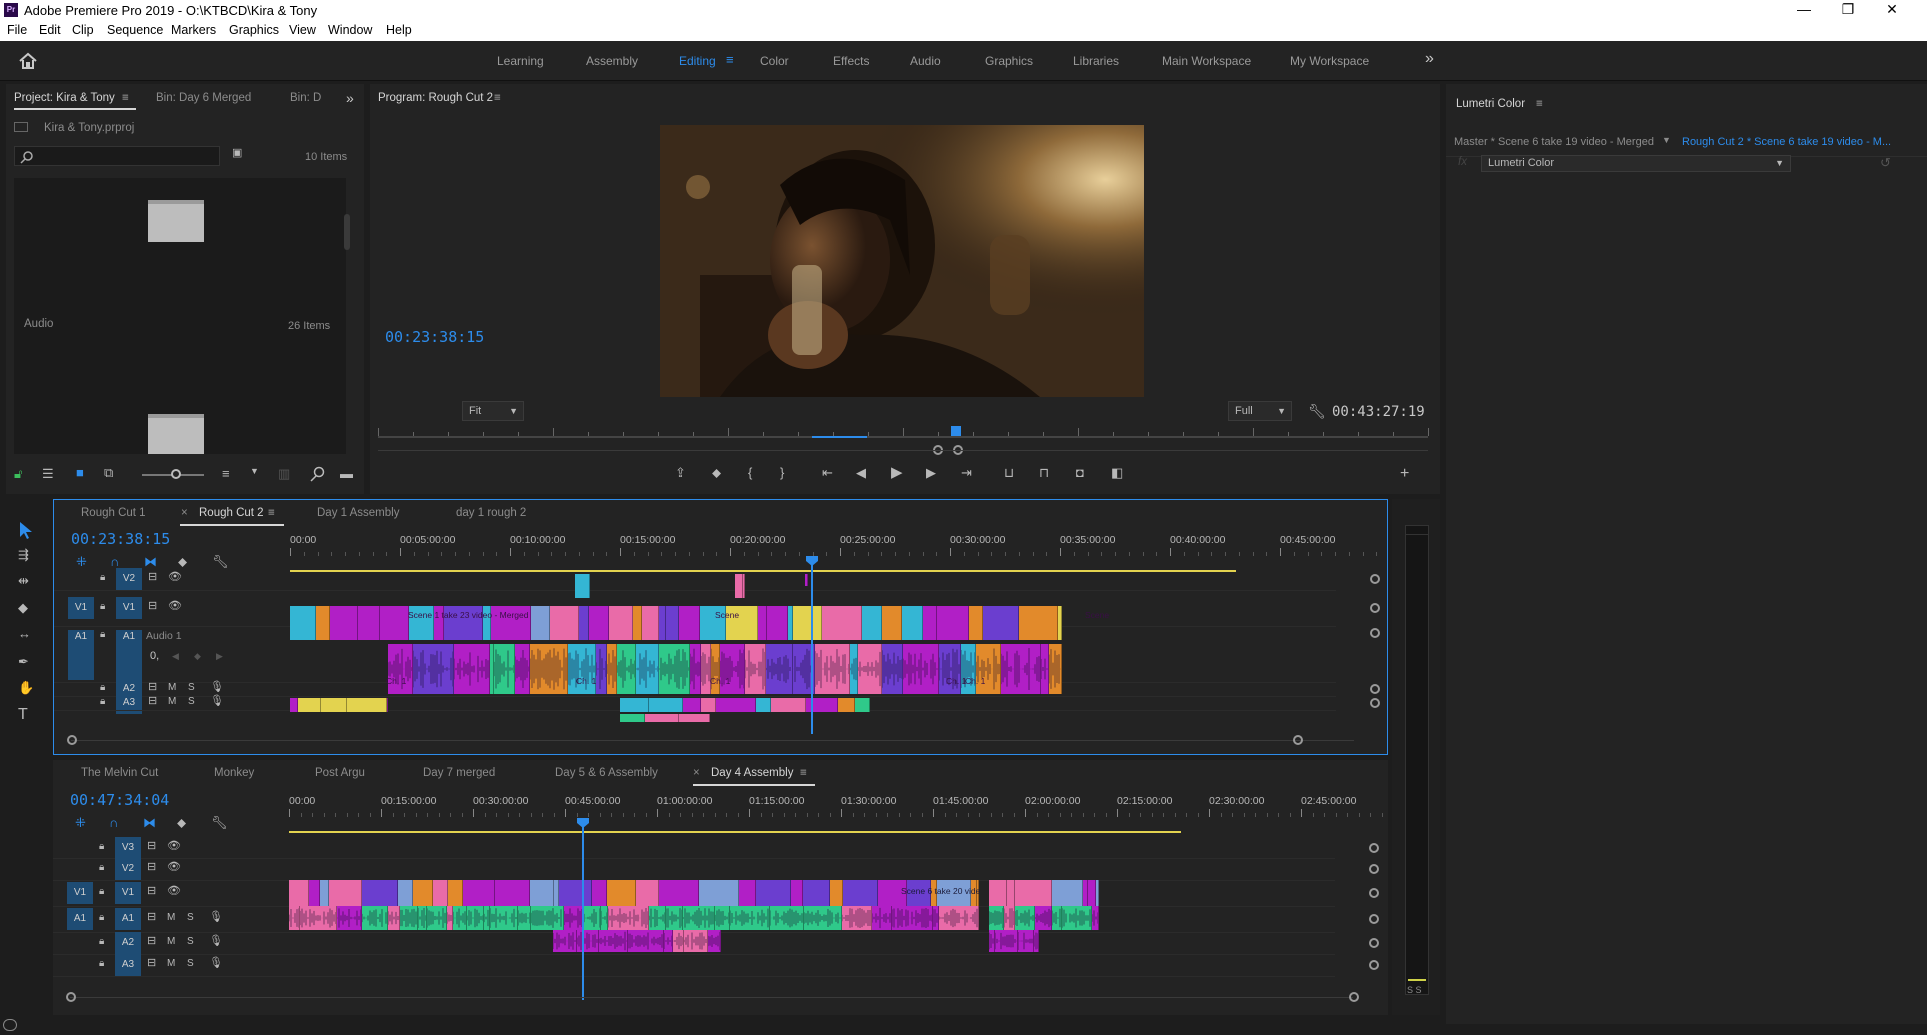 Image resolution: width=1927 pixels, height=1035 pixels. I want to click on workspace-graphics: Graphics, so click(1009, 61).